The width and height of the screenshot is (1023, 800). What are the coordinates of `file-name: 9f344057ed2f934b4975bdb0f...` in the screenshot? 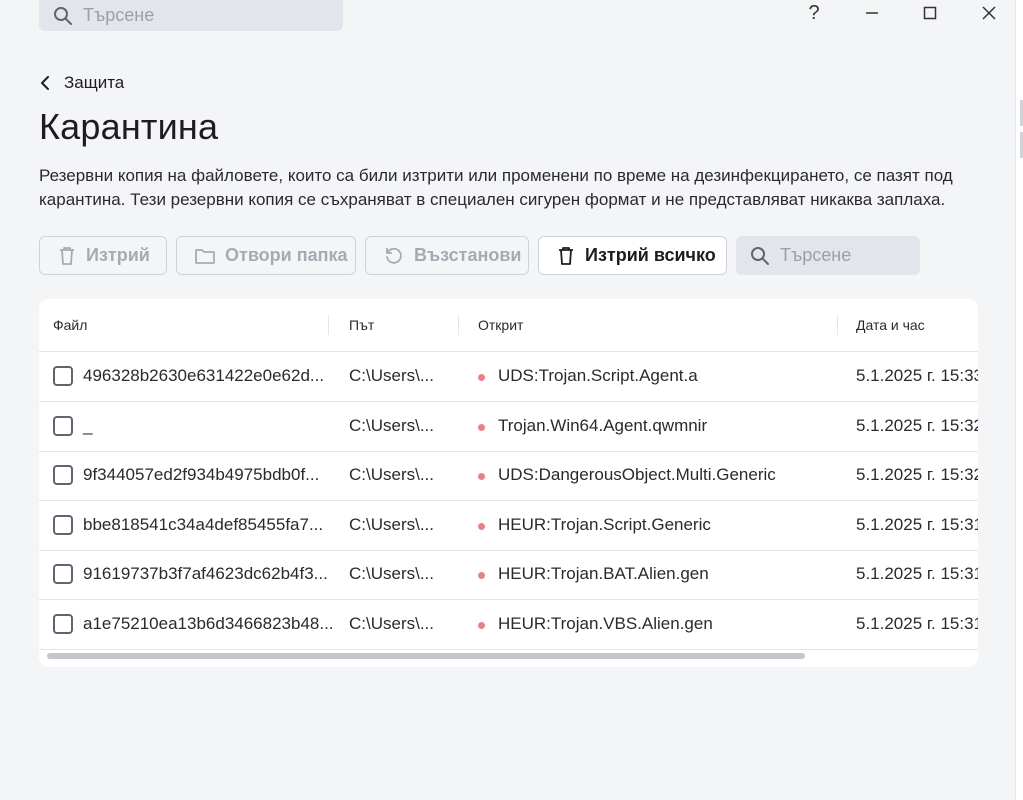 It's located at (201, 474).